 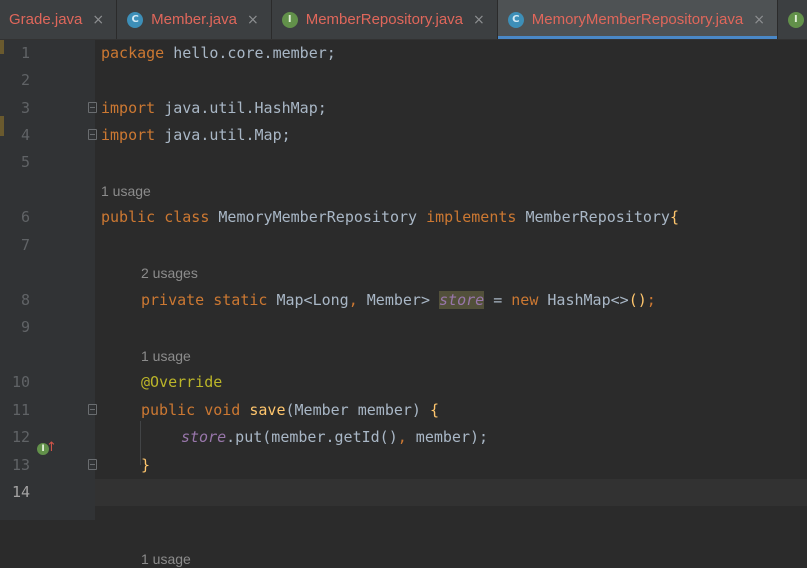 I want to click on tab-member-java: C Member.java ×, so click(x=194, y=19).